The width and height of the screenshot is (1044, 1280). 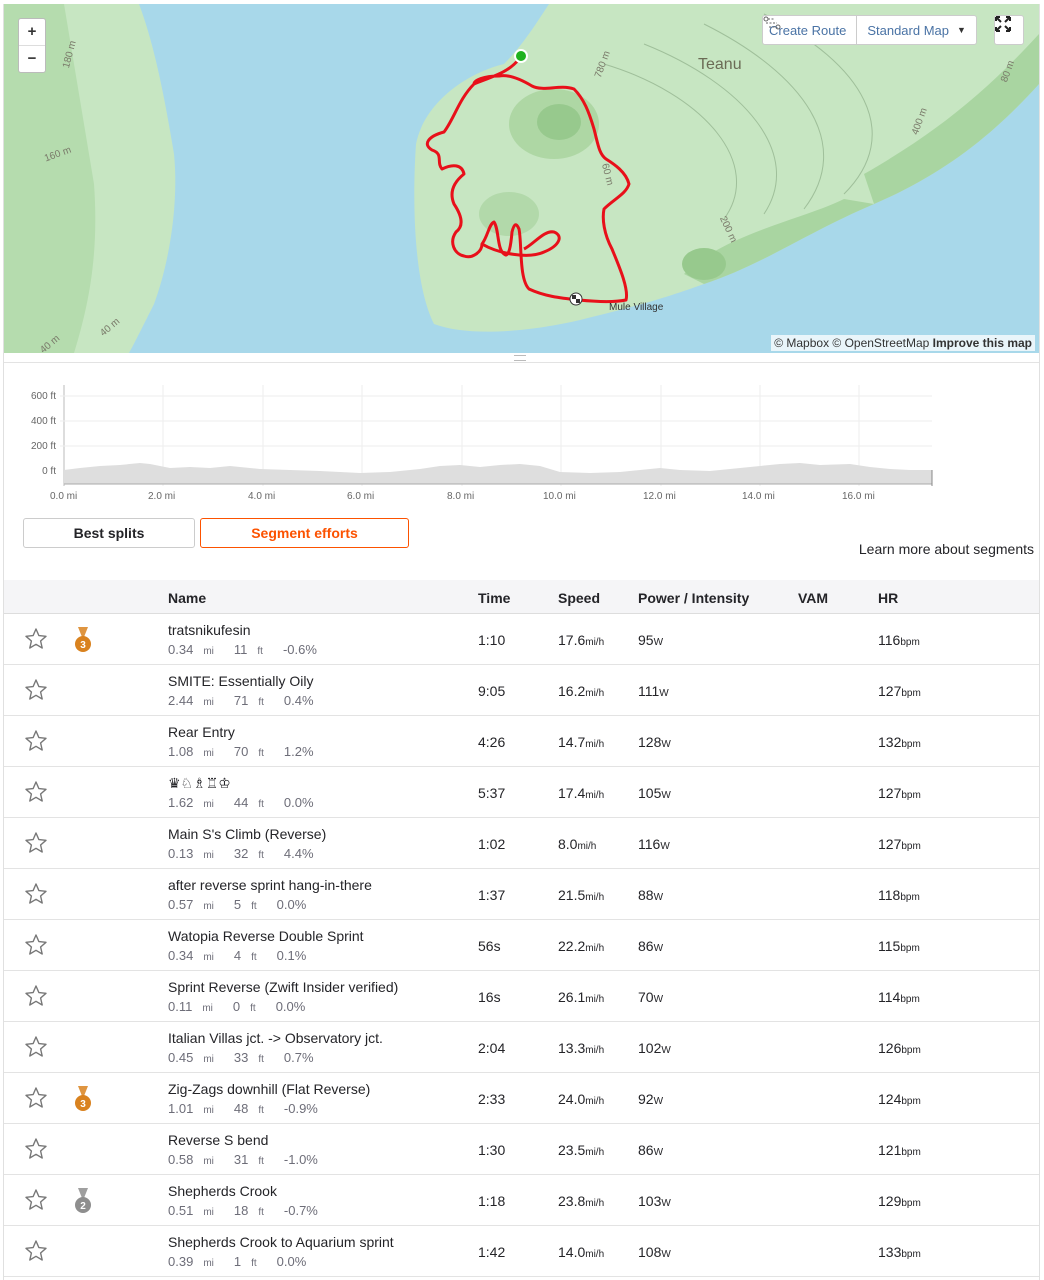 What do you see at coordinates (899, 1048) in the screenshot?
I see `segment-hr: 126bpm` at bounding box center [899, 1048].